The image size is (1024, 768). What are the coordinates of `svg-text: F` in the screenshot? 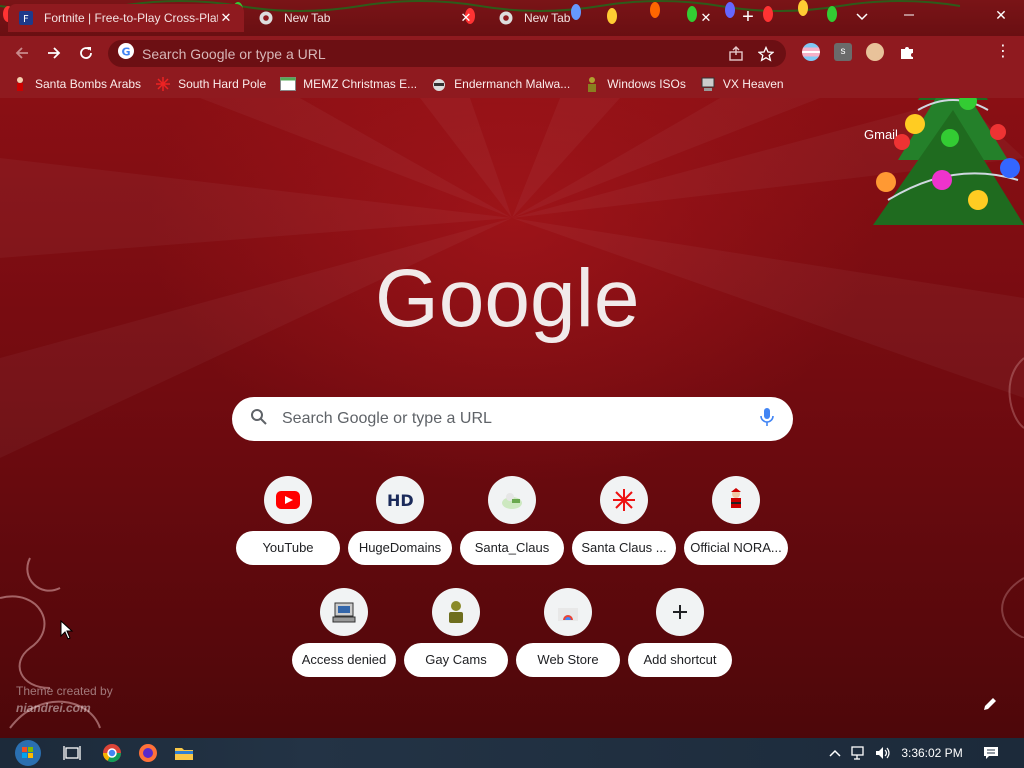 It's located at (26, 19).